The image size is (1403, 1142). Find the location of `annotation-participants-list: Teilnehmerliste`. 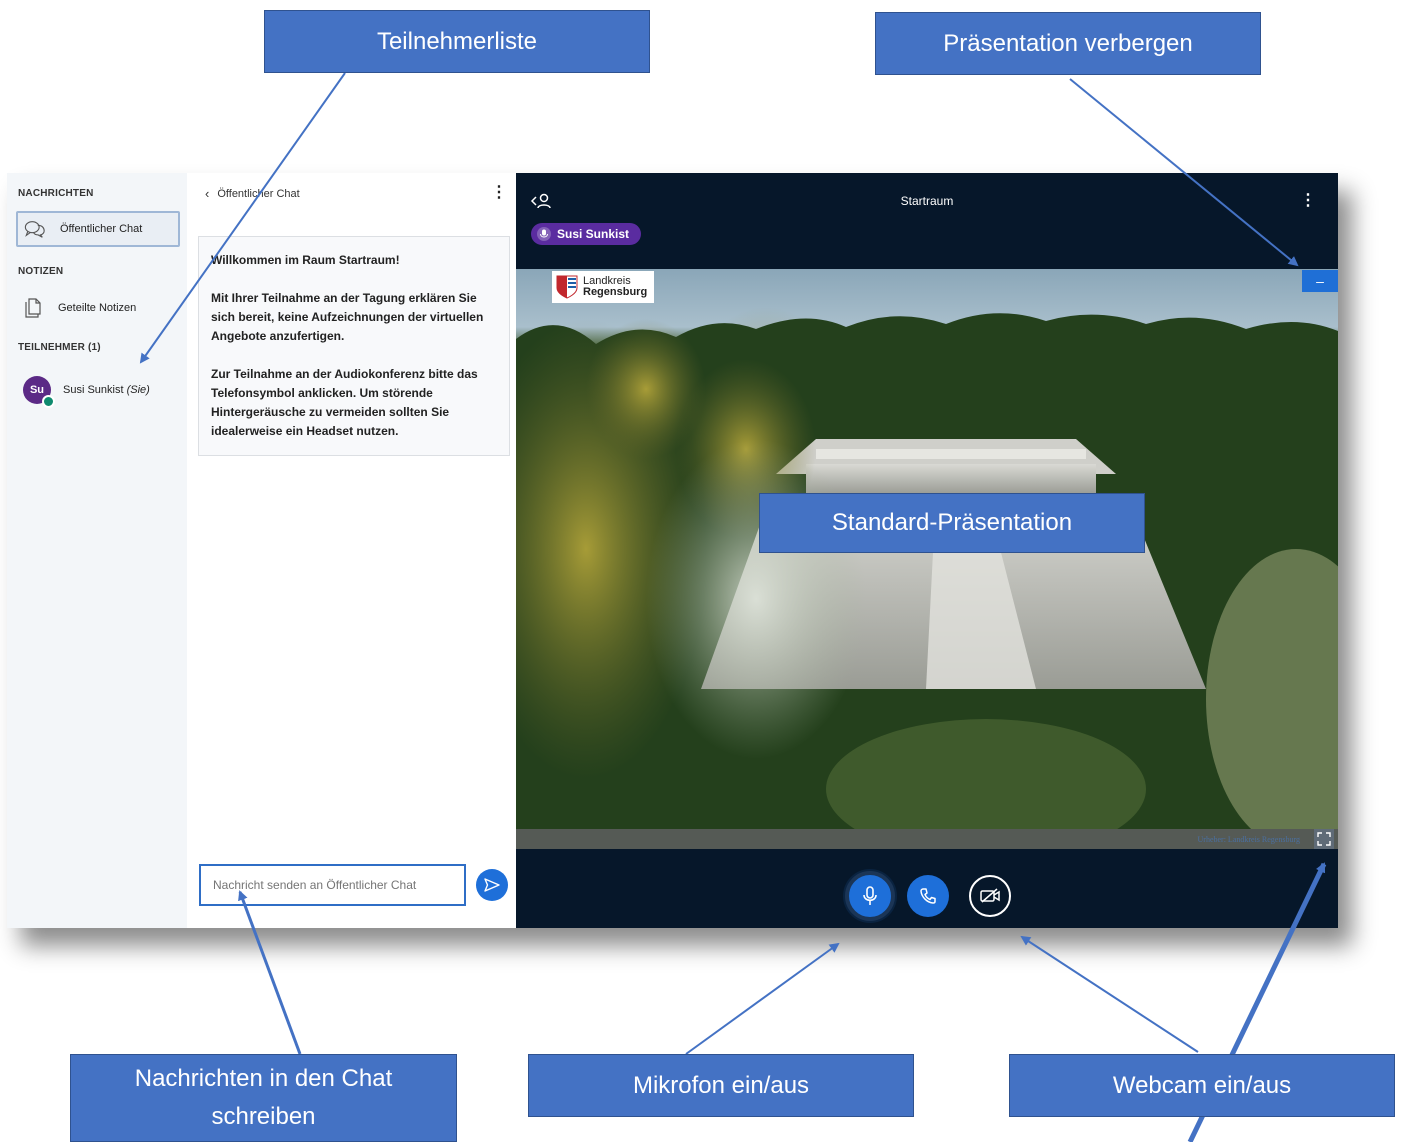

annotation-participants-list: Teilnehmerliste is located at coordinates (457, 41).